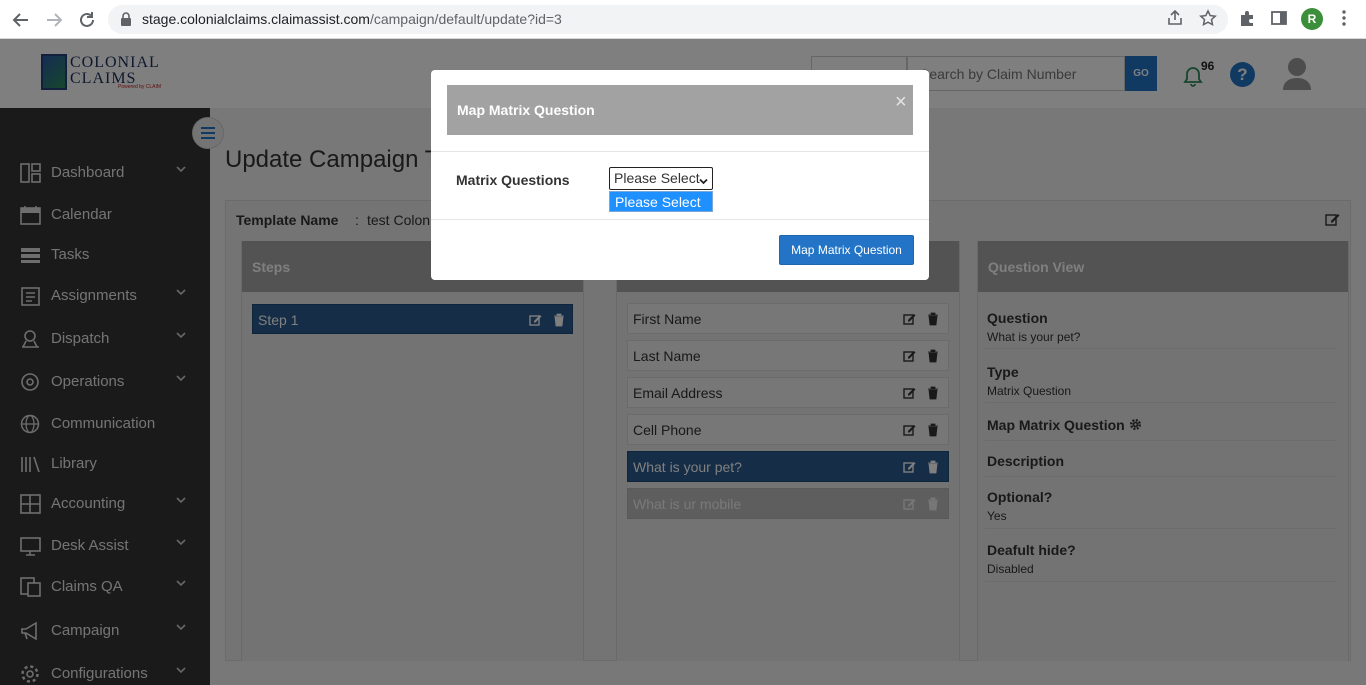 This screenshot has width=1366, height=685. I want to click on matrix-questions-label: Matrix Questions, so click(513, 180).